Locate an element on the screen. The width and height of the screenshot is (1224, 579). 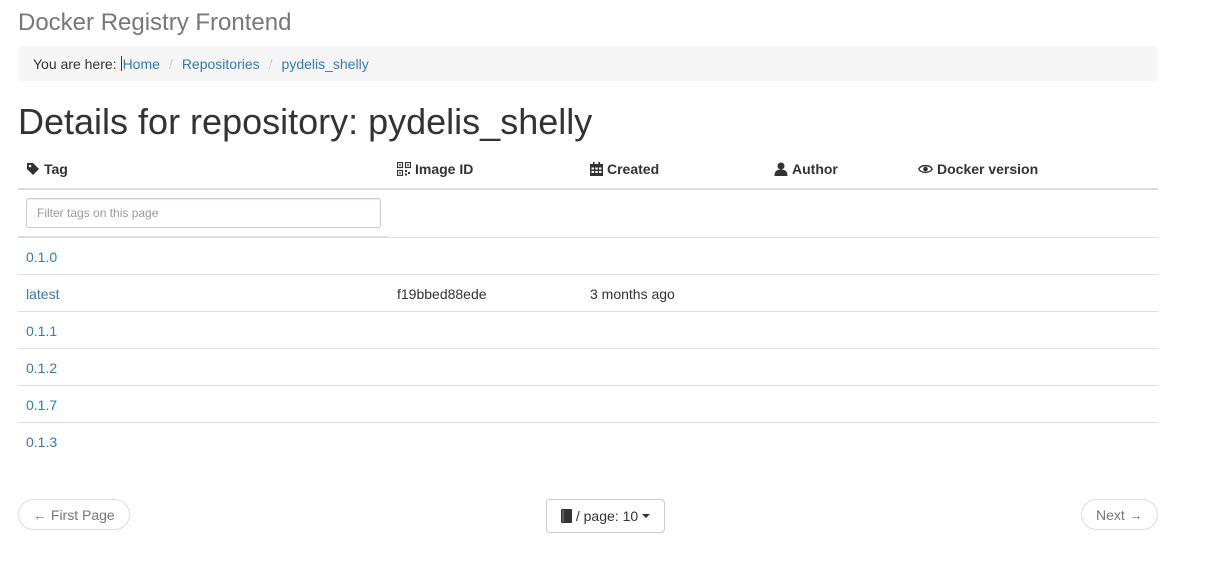
filter-cell is located at coordinates (203, 213).